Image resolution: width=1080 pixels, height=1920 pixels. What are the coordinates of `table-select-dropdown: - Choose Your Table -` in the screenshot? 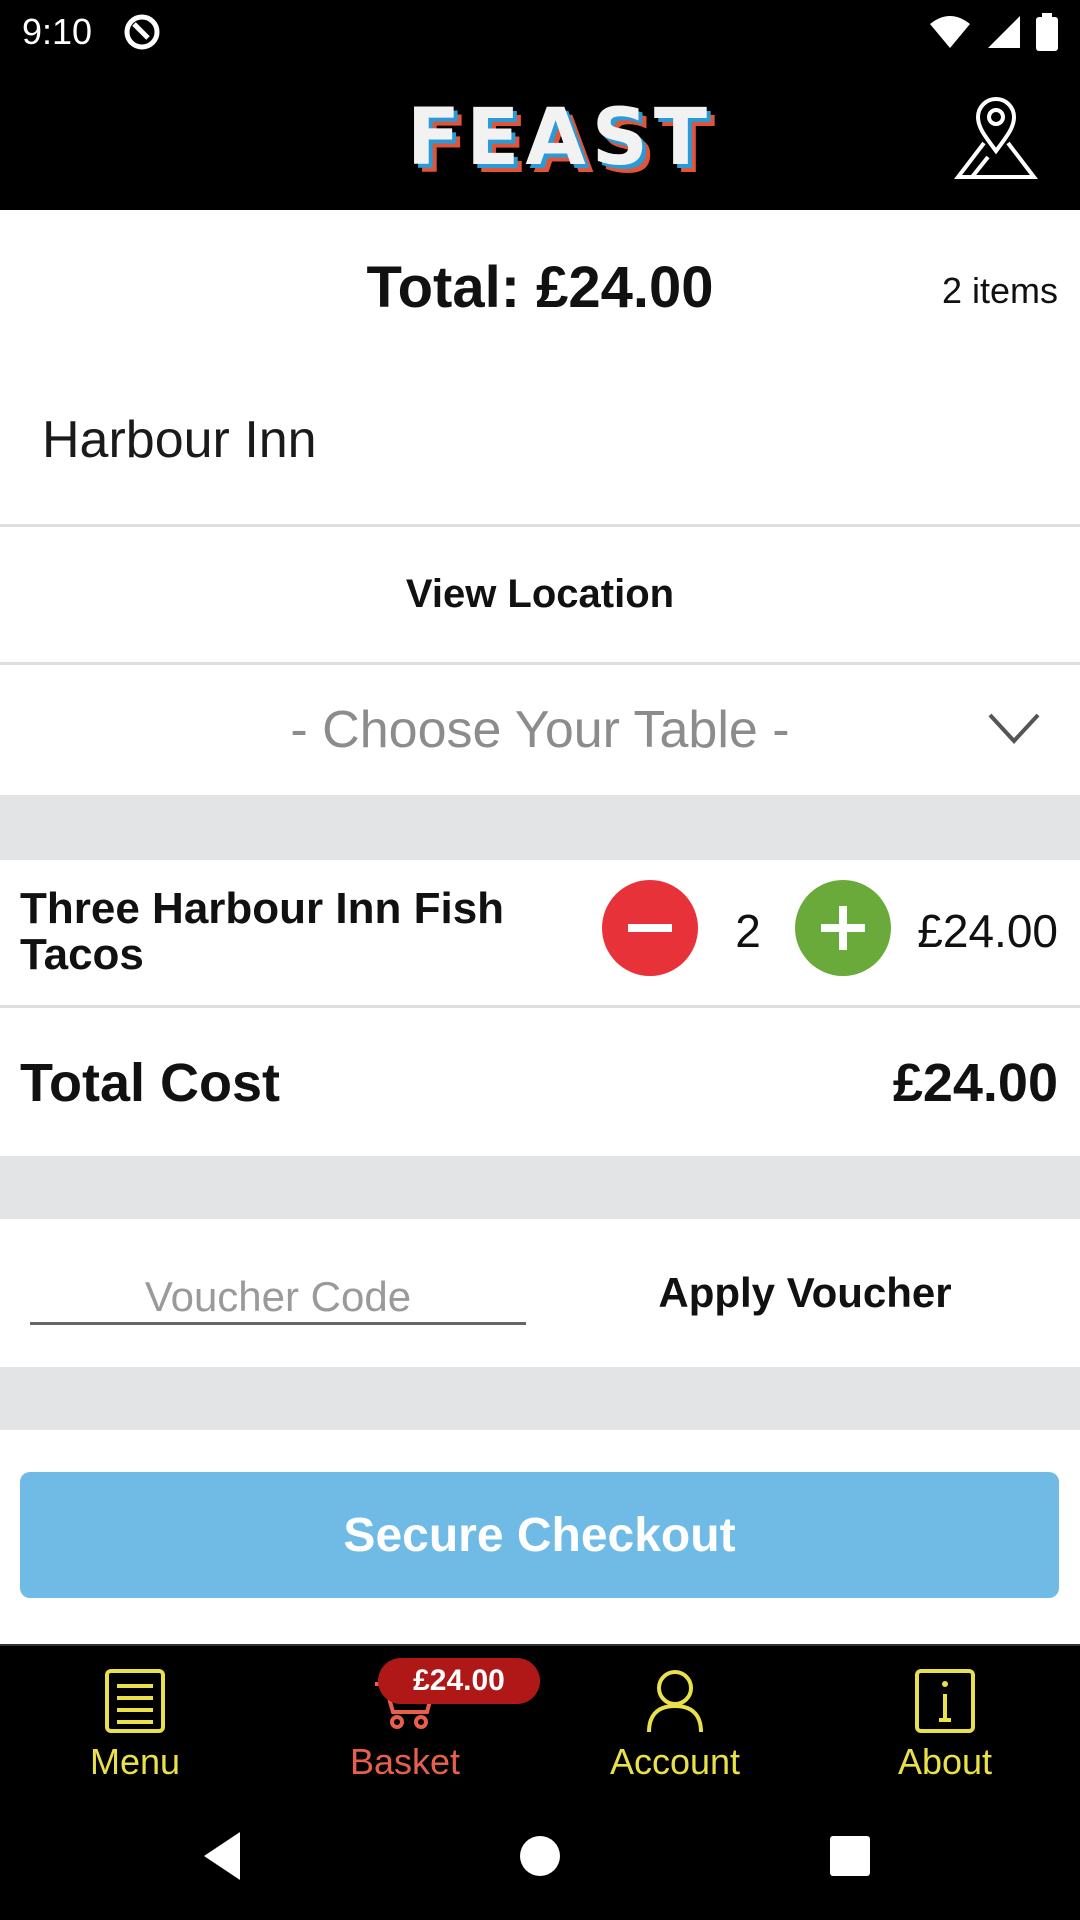 It's located at (540, 730).